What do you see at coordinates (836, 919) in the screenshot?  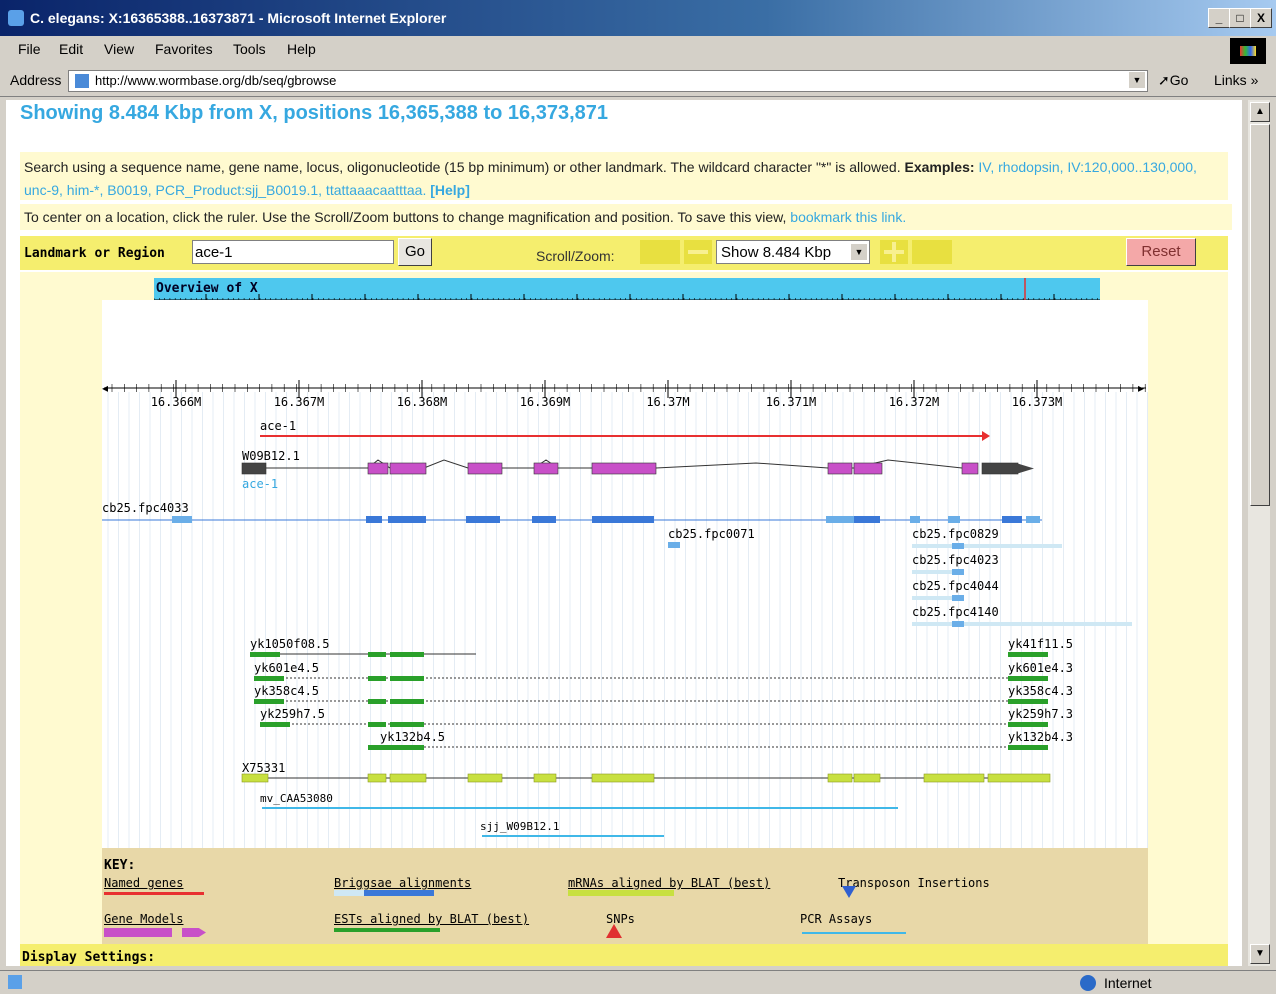 I see `key-pcr: PCR Assays` at bounding box center [836, 919].